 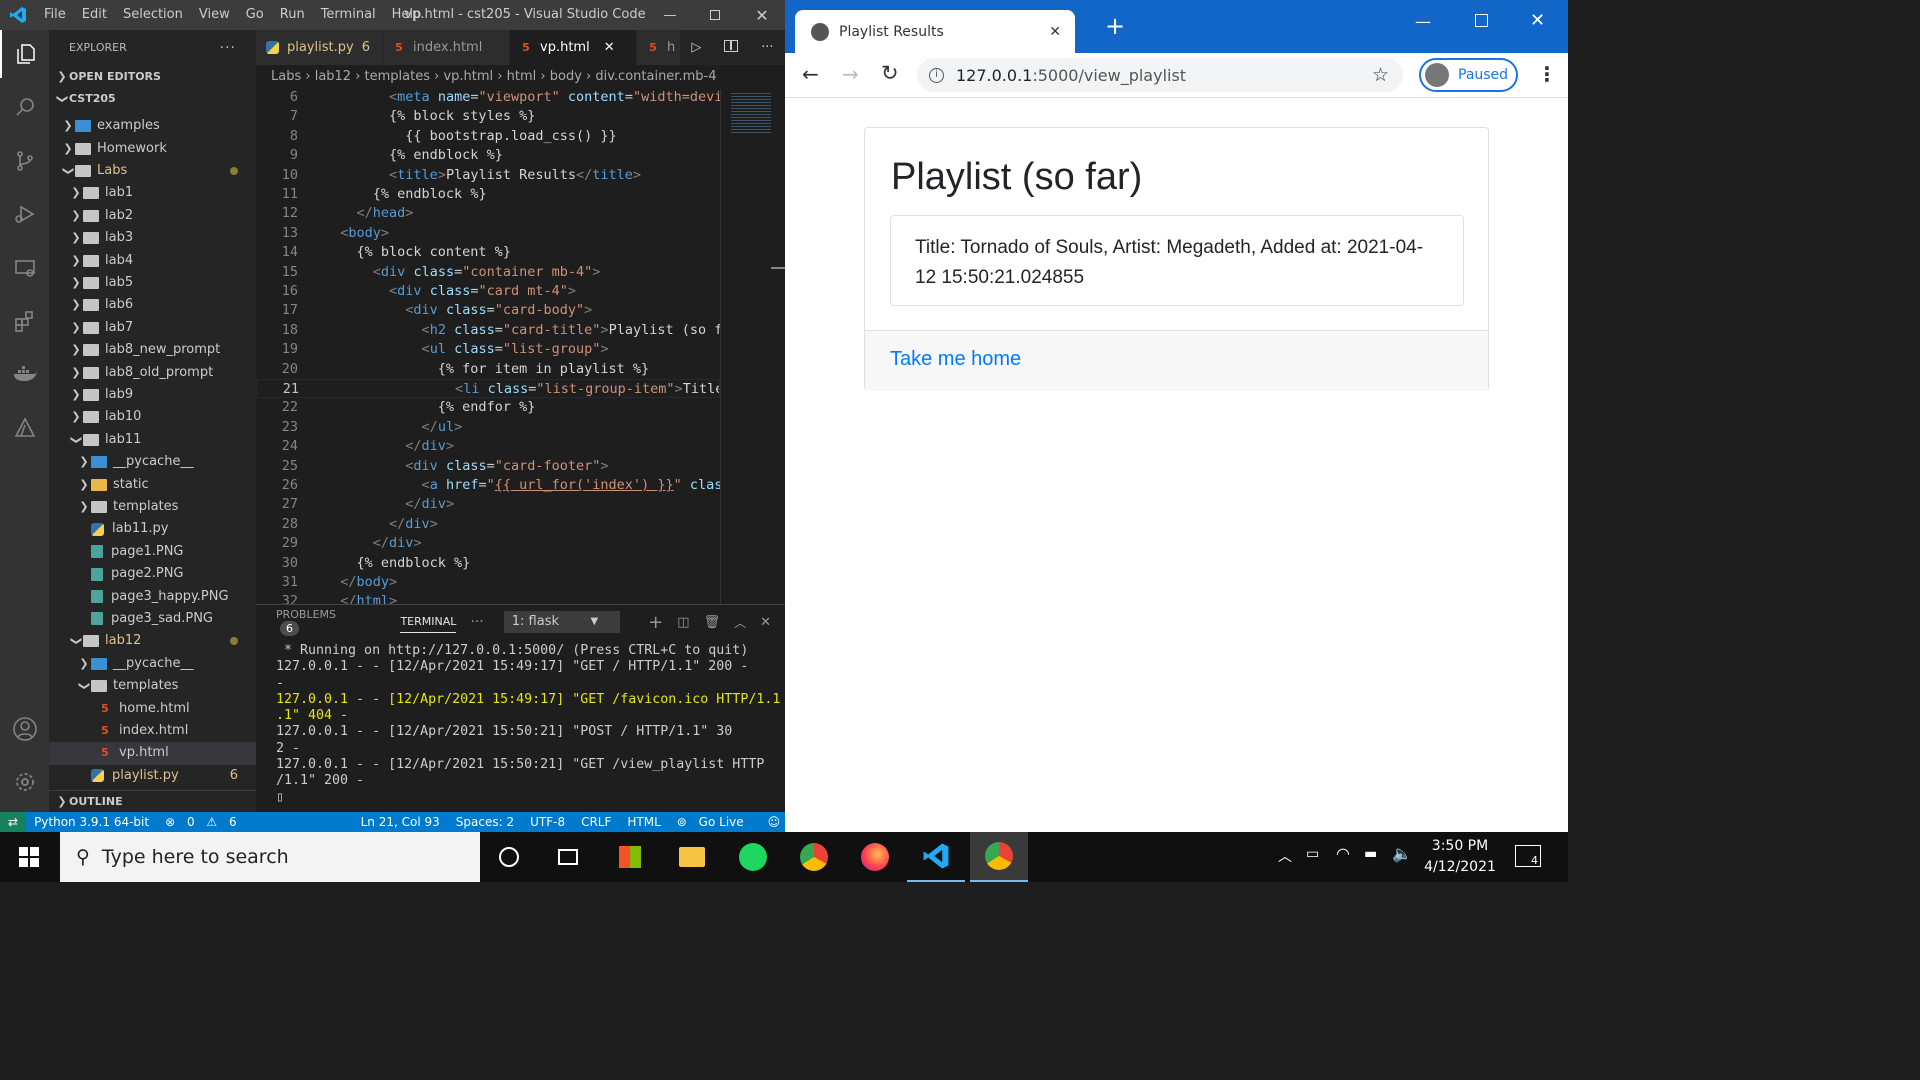 What do you see at coordinates (630, 857) in the screenshot?
I see `store-icon` at bounding box center [630, 857].